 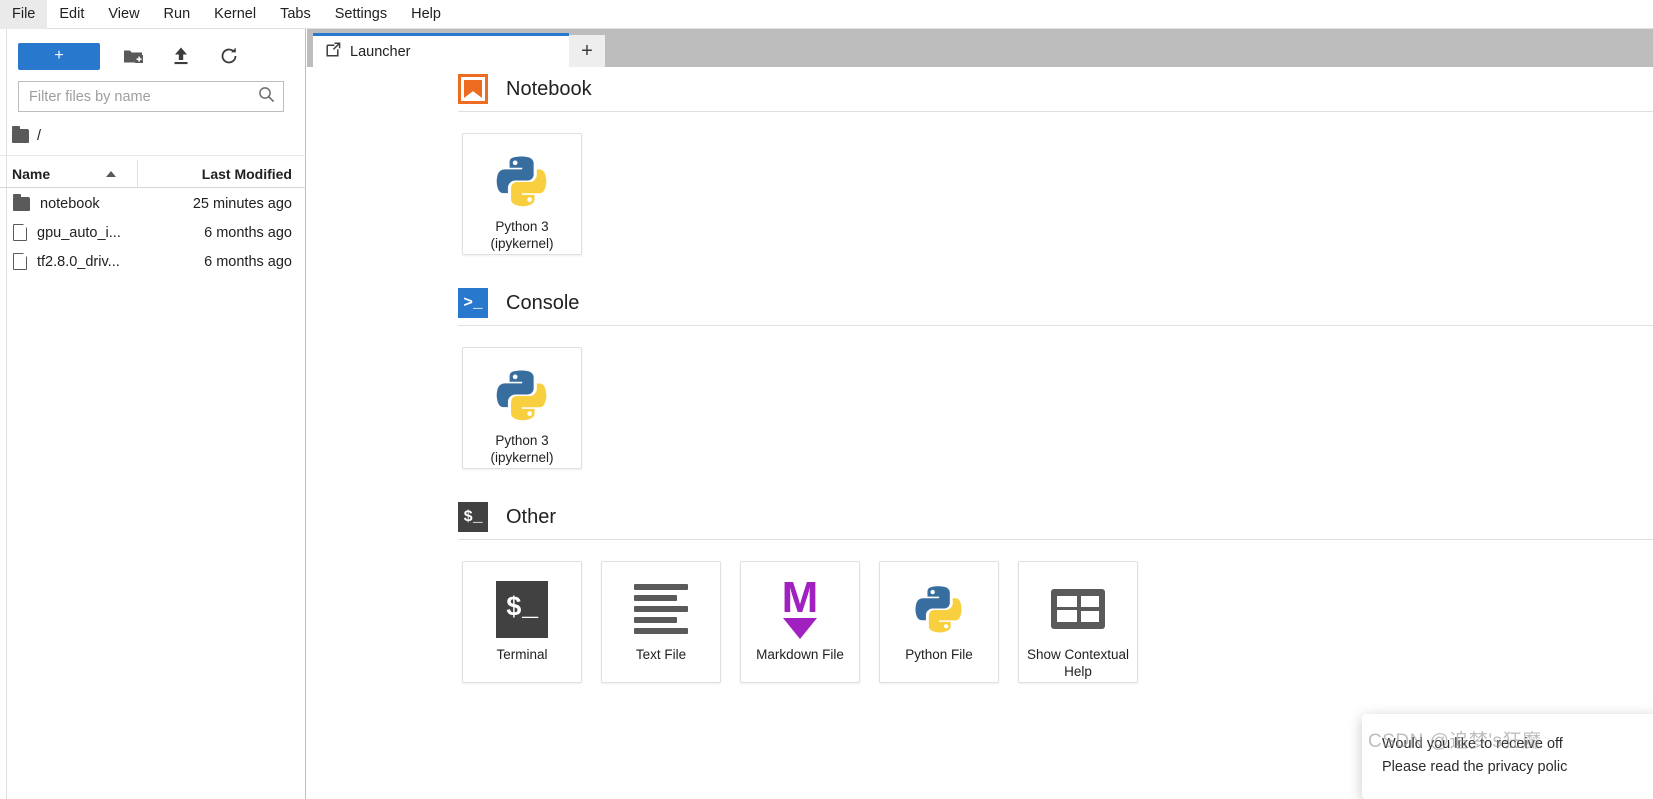 I want to click on column-header-last-modified-label: Last Modified, so click(x=246, y=173).